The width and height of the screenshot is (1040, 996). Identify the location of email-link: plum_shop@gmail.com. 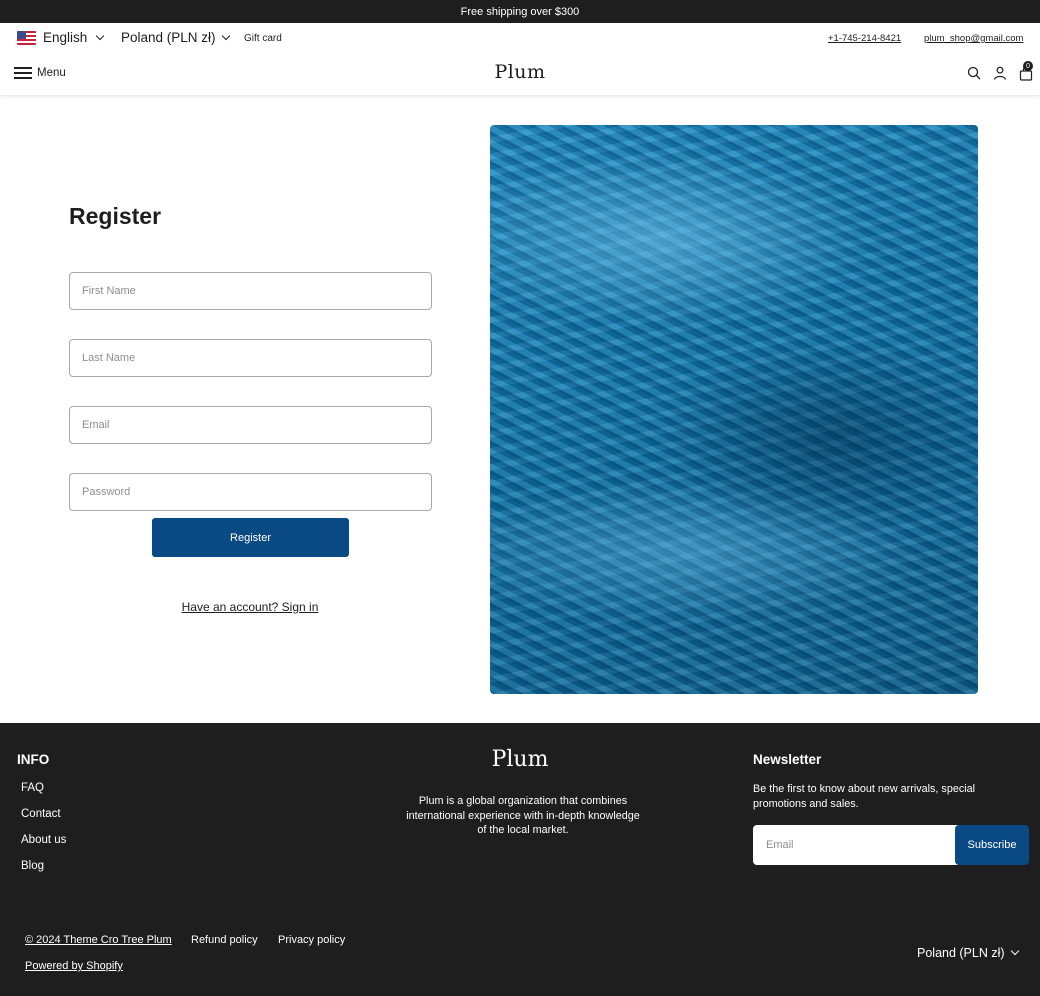
(973, 38).